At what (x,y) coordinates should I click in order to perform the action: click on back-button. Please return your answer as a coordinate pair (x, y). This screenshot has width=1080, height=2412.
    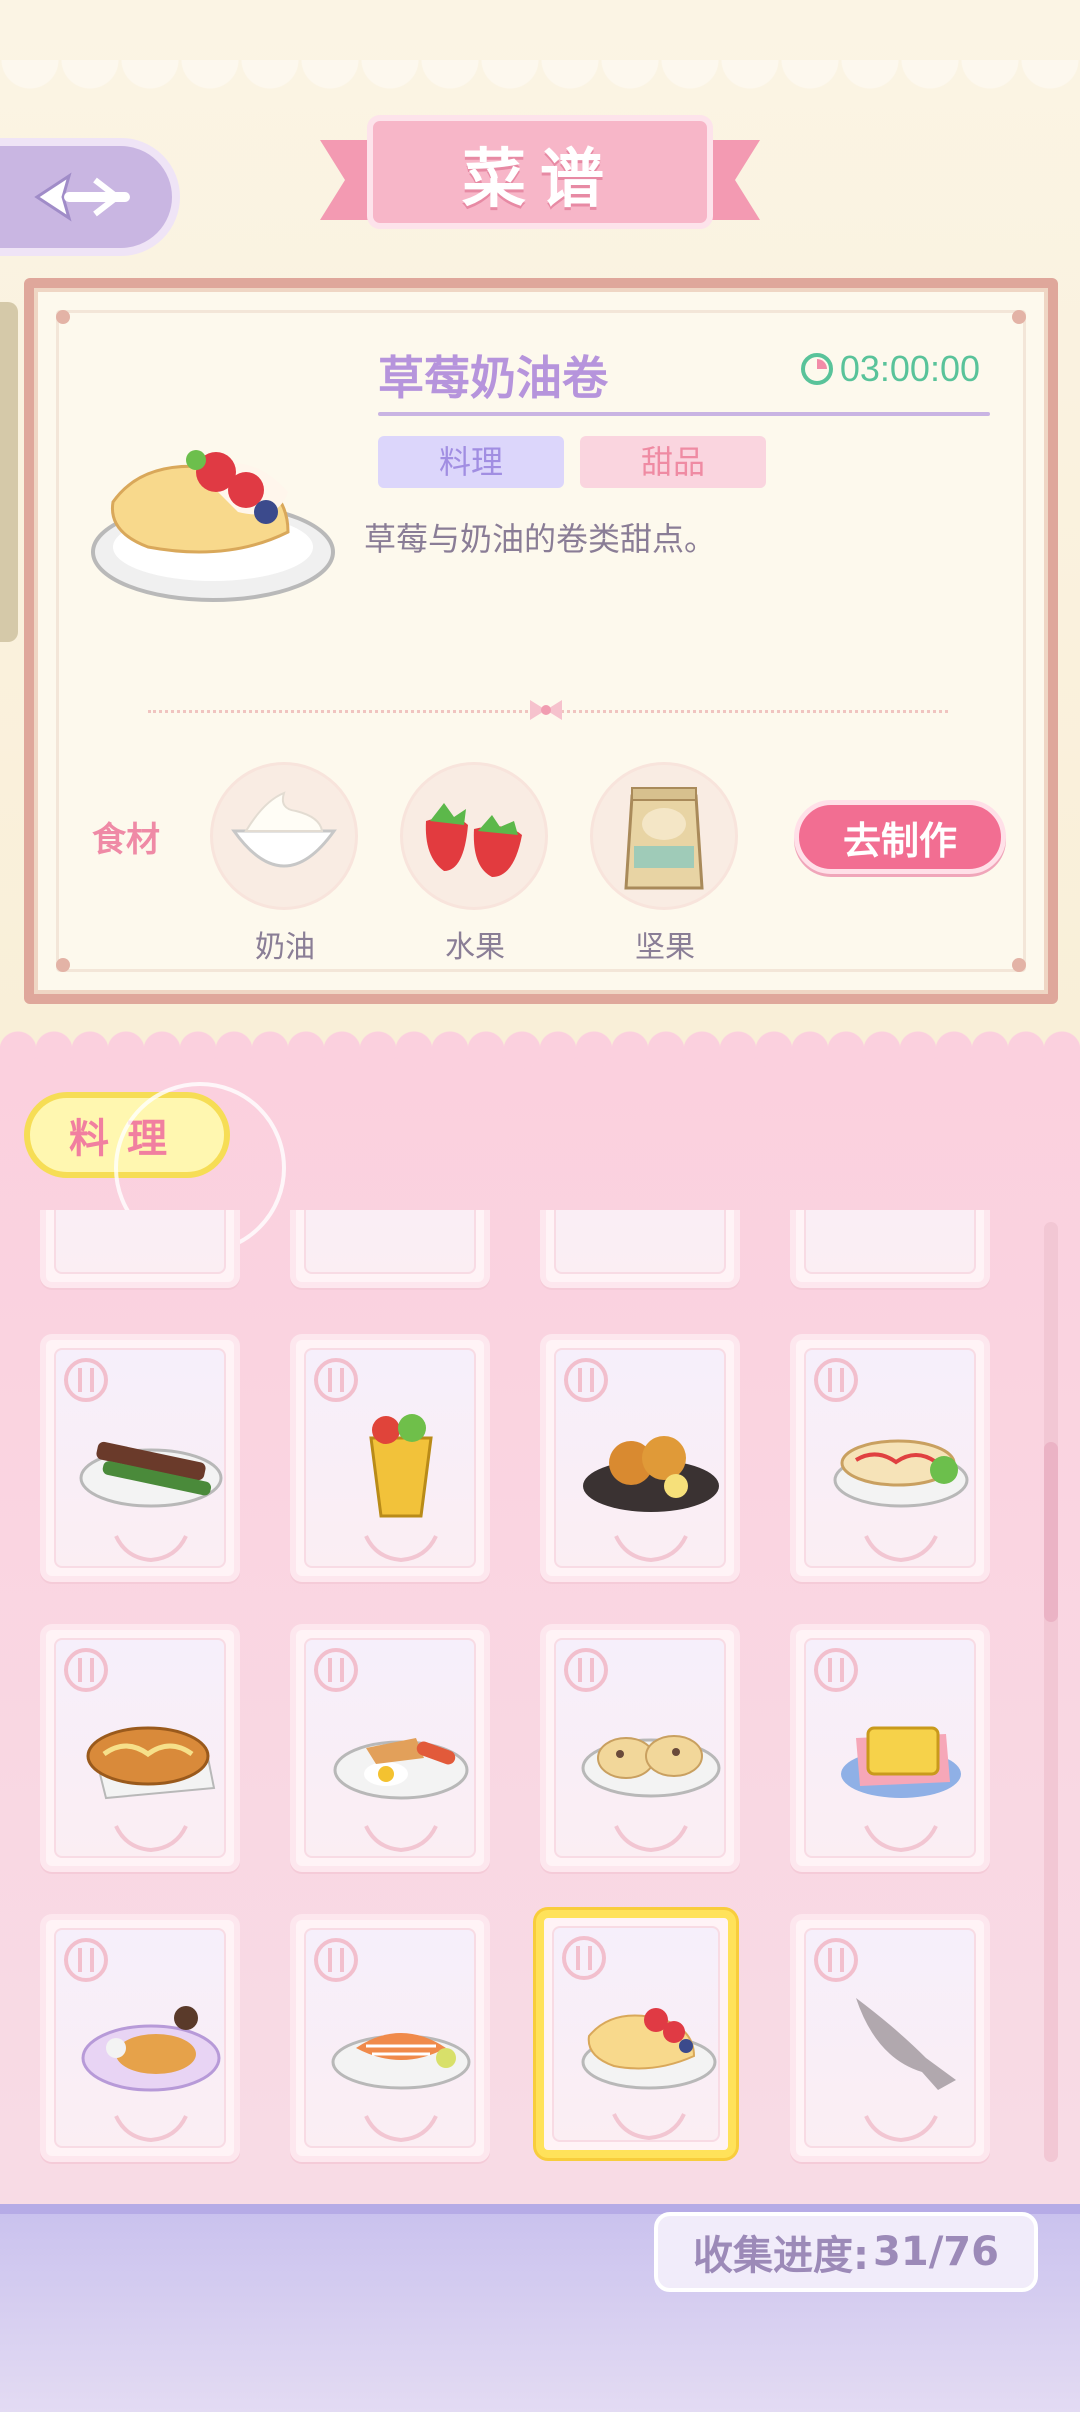
    Looking at the image, I should click on (90, 197).